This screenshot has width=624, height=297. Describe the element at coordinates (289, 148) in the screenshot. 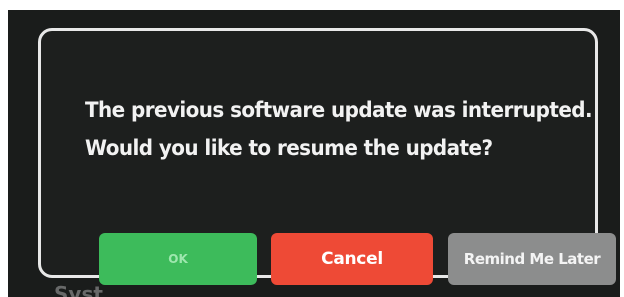

I see `dialog-message-line-2: Would you like to resume the update?` at that location.